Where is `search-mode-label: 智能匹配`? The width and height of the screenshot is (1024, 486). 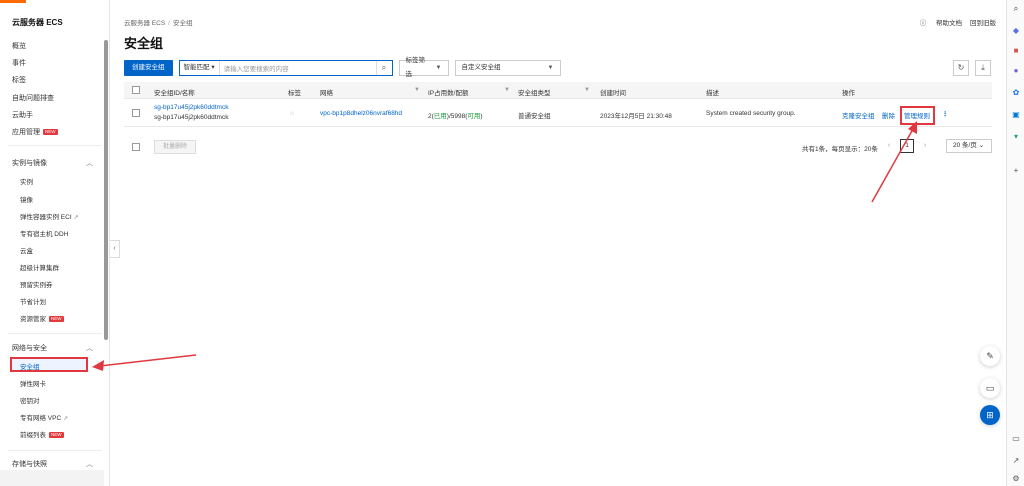 search-mode-label: 智能匹配 is located at coordinates (196, 67).